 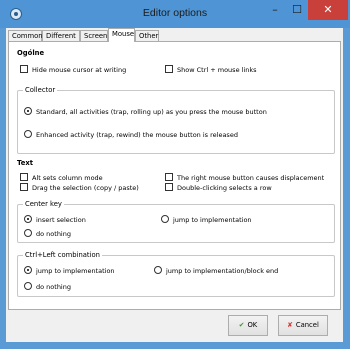 What do you see at coordinates (53, 234) in the screenshot?
I see `center-nothing-label: do nothing` at bounding box center [53, 234].